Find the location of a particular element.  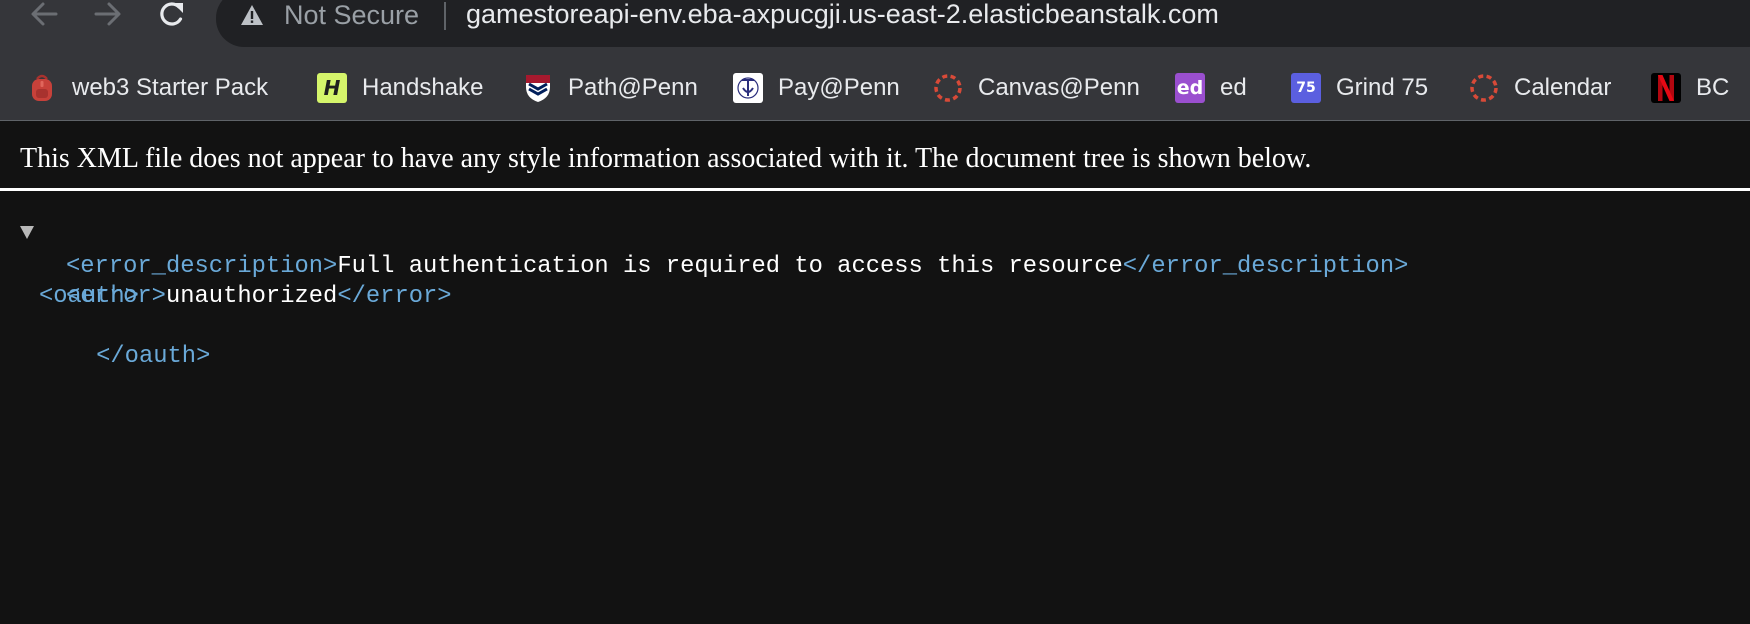

arrow-right-icon is located at coordinates (107, 14).